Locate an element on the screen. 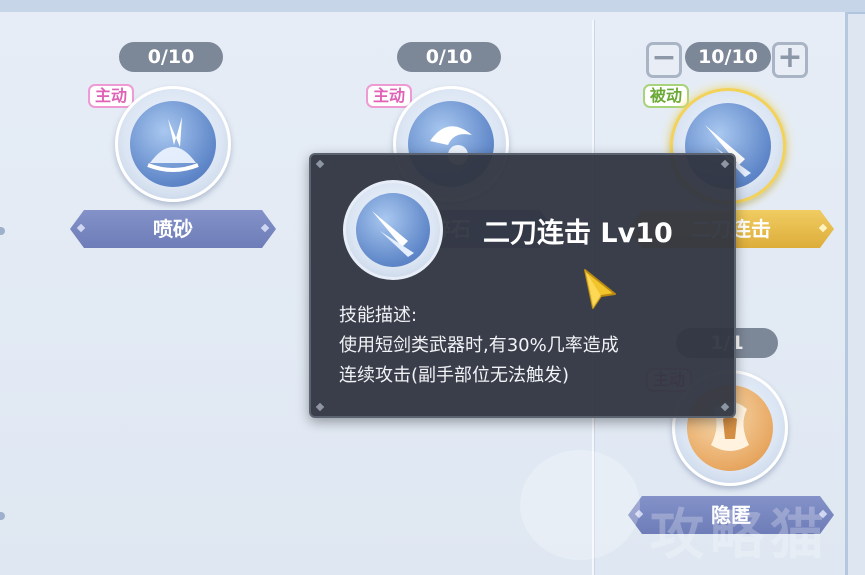  skill-name: 喷砂 is located at coordinates (173, 229).